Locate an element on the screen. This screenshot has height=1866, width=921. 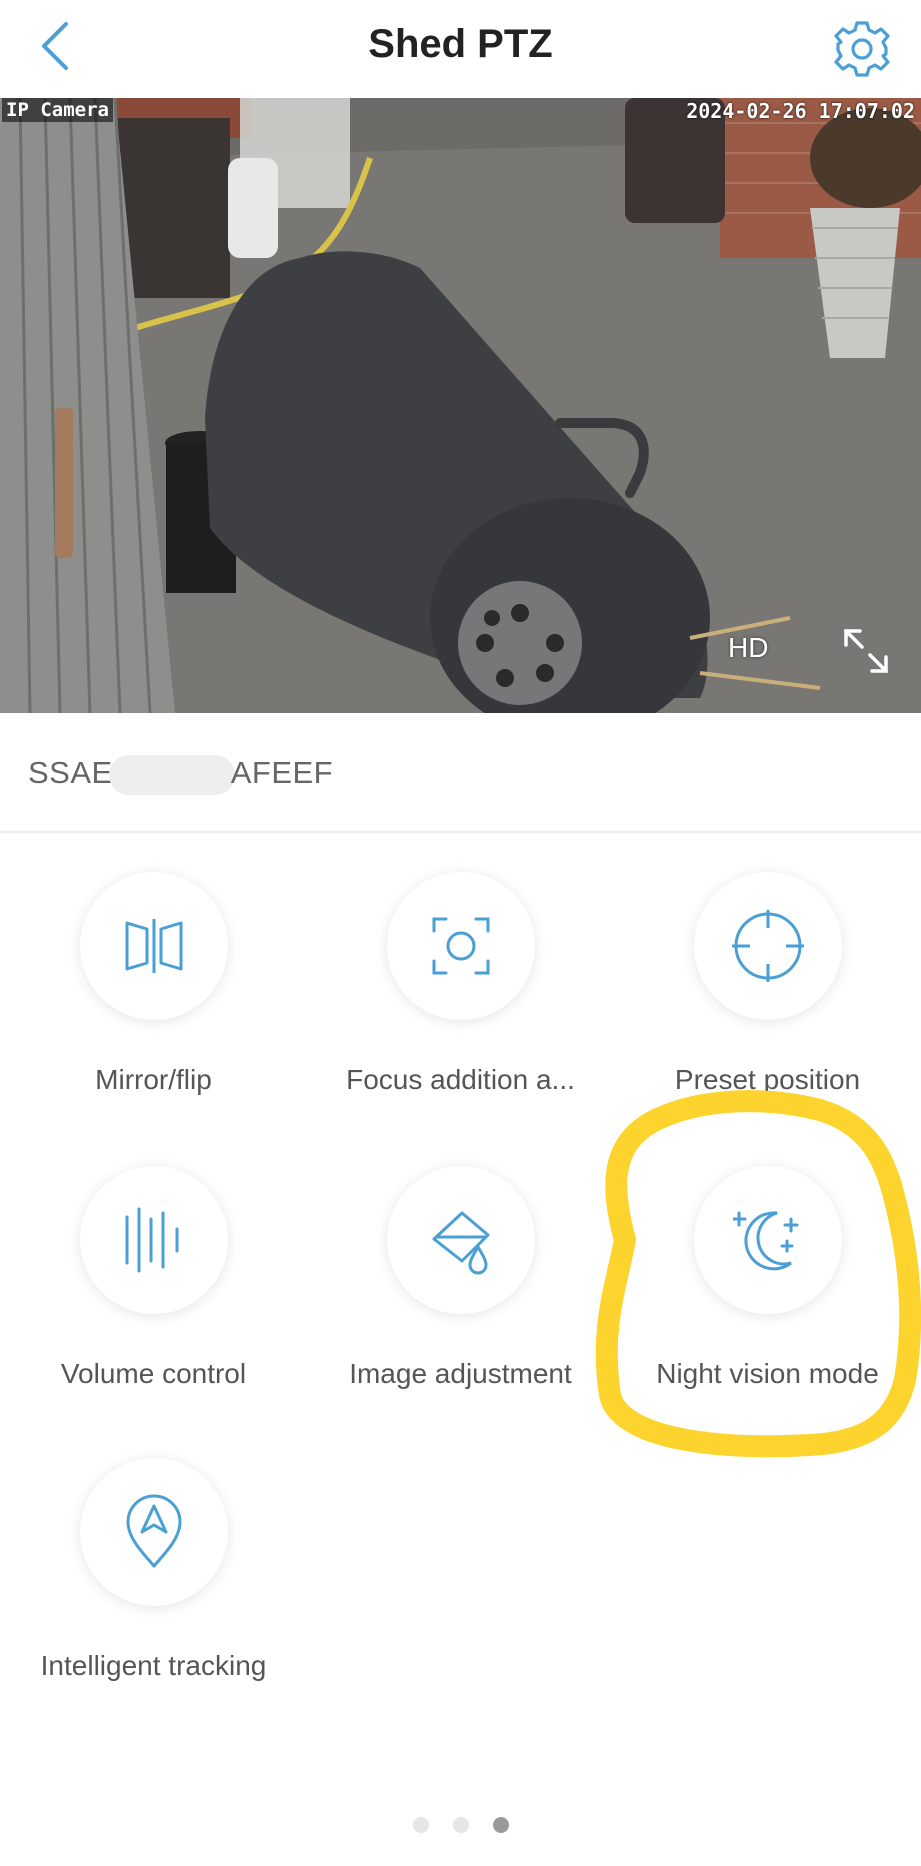
feature-preset-position: Preset position is located at coordinates (767, 984).